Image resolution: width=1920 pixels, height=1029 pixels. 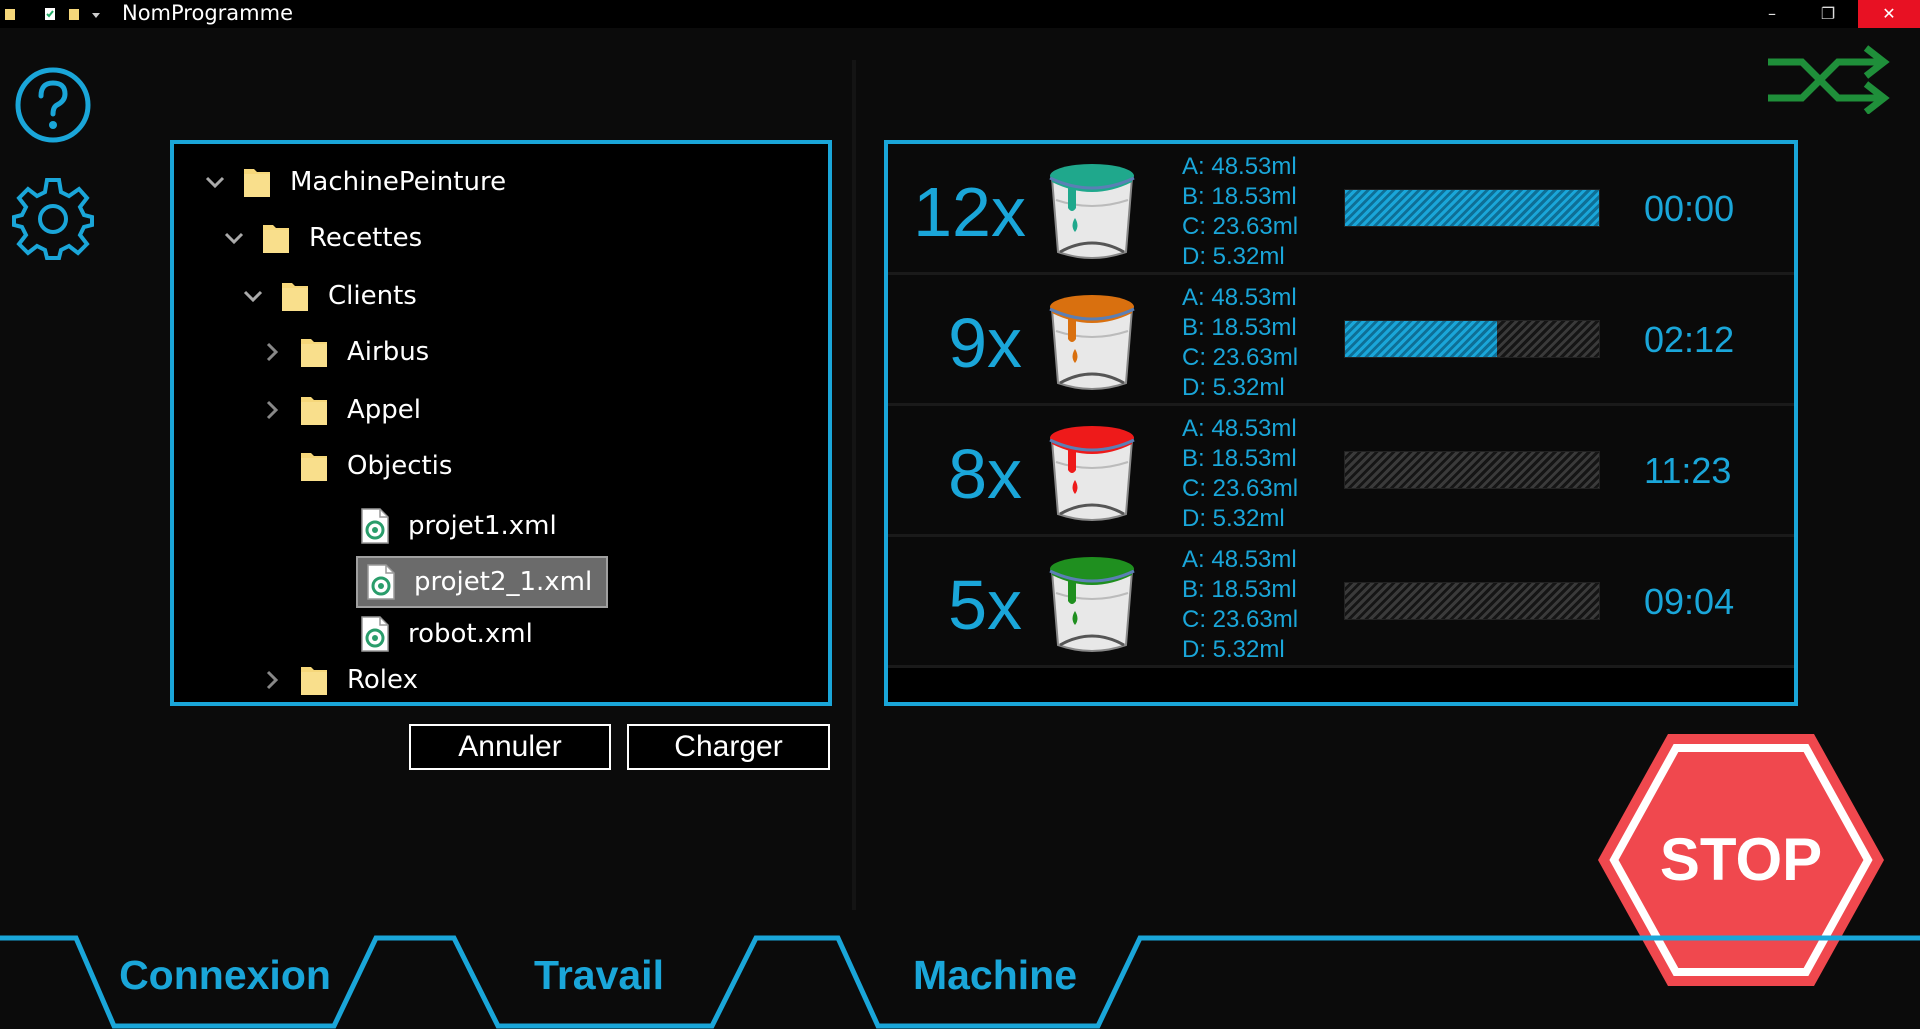 I want to click on tree-item-label: MachinePeinture, so click(x=398, y=182).